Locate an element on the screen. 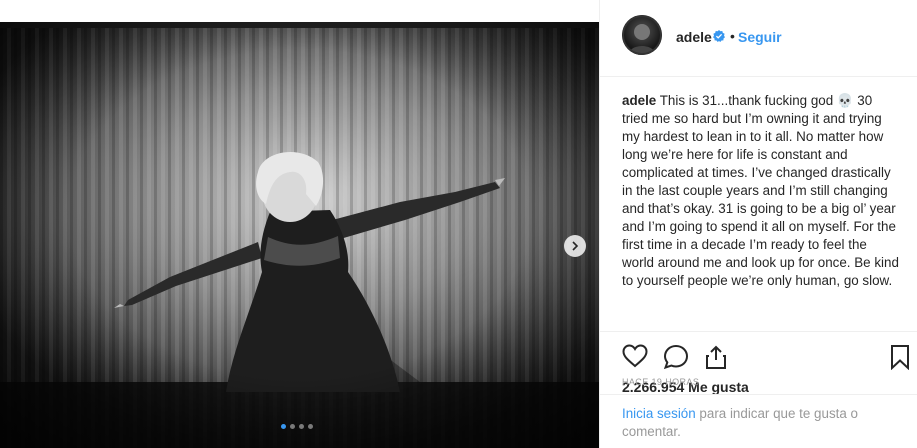 The width and height of the screenshot is (917, 448). chevron-right-icon is located at coordinates (575, 246).